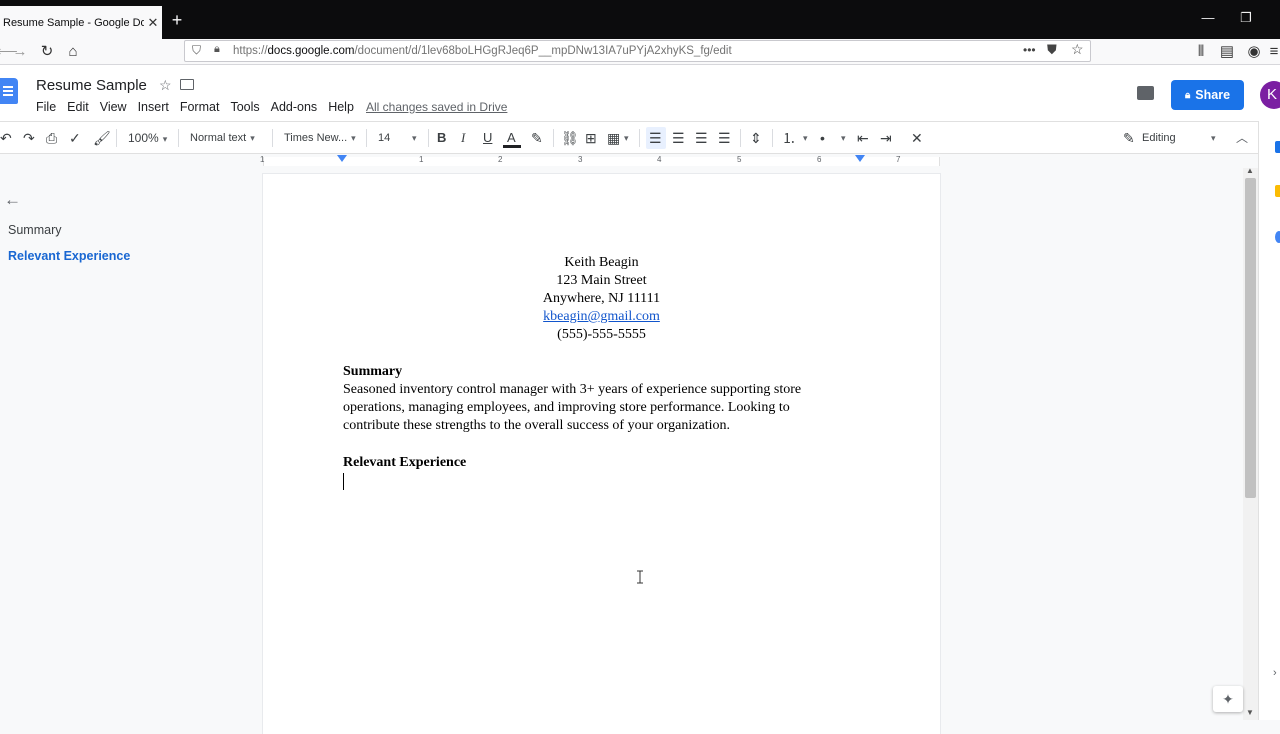  What do you see at coordinates (1227, 52) in the screenshot?
I see `sidebar-icon: ▤` at bounding box center [1227, 52].